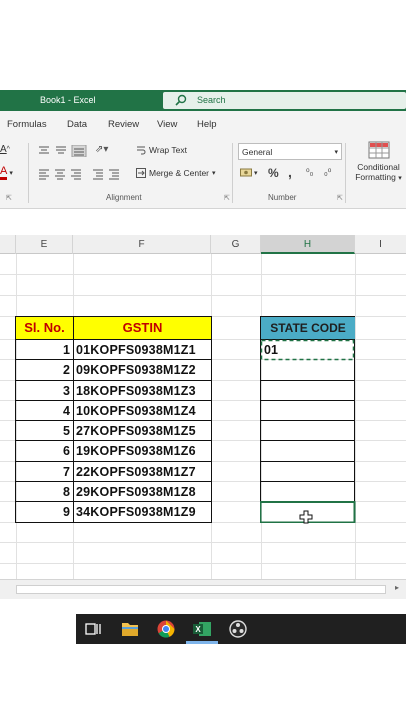 The image size is (406, 720). I want to click on search-icon, so click(181, 100).